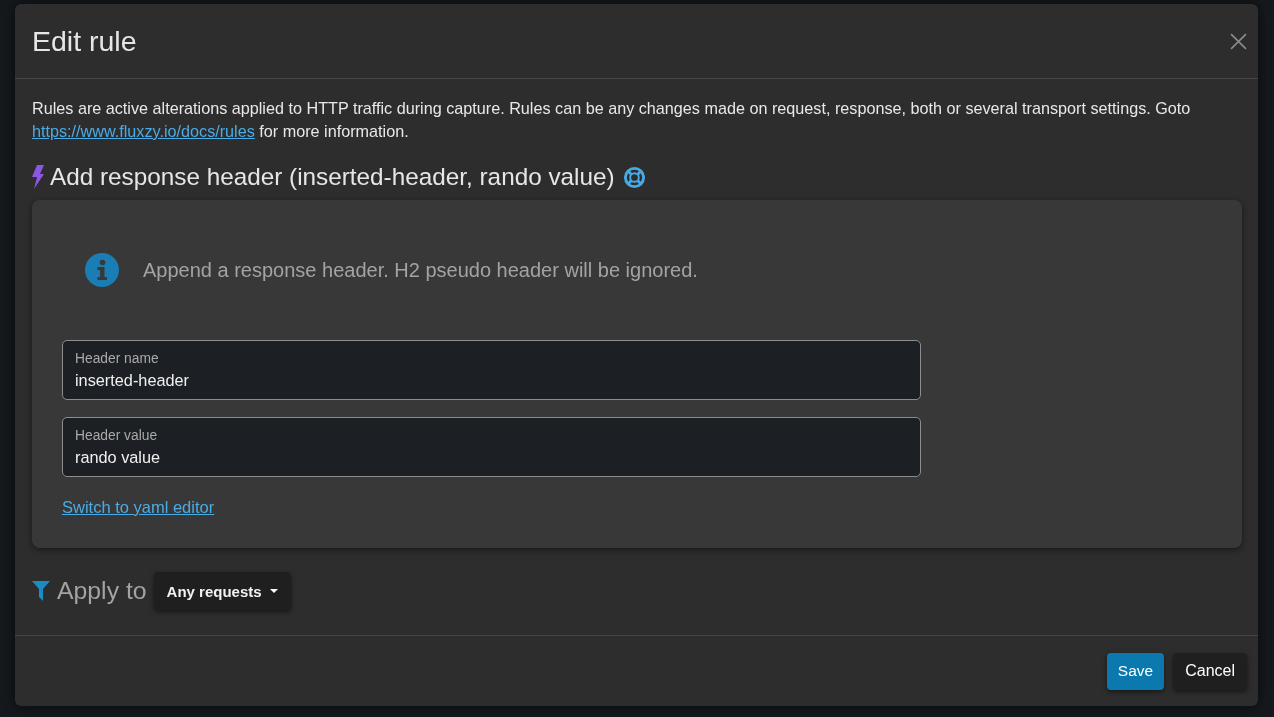 Image resolution: width=1274 pixels, height=717 pixels. I want to click on apply-to-label: Apply to, so click(102, 591).